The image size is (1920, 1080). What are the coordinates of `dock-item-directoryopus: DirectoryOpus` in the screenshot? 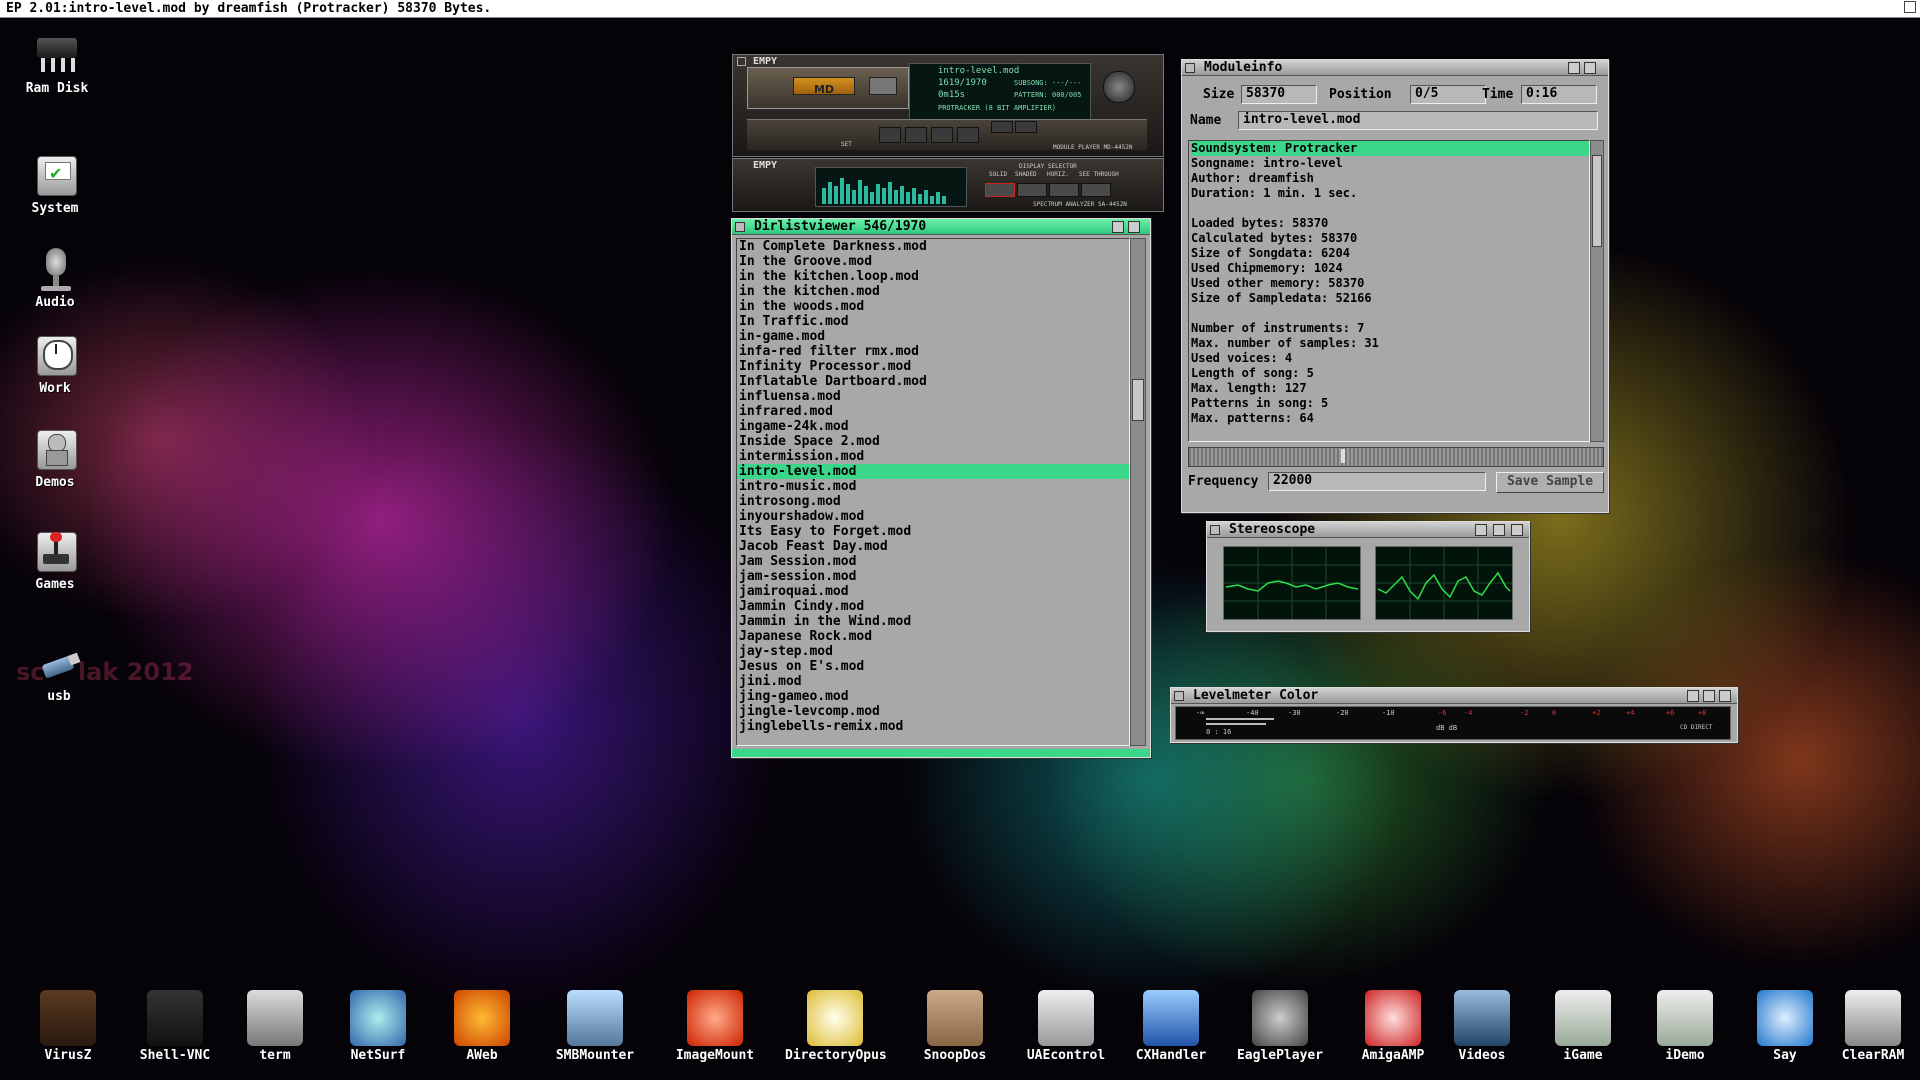 It's located at (836, 1026).